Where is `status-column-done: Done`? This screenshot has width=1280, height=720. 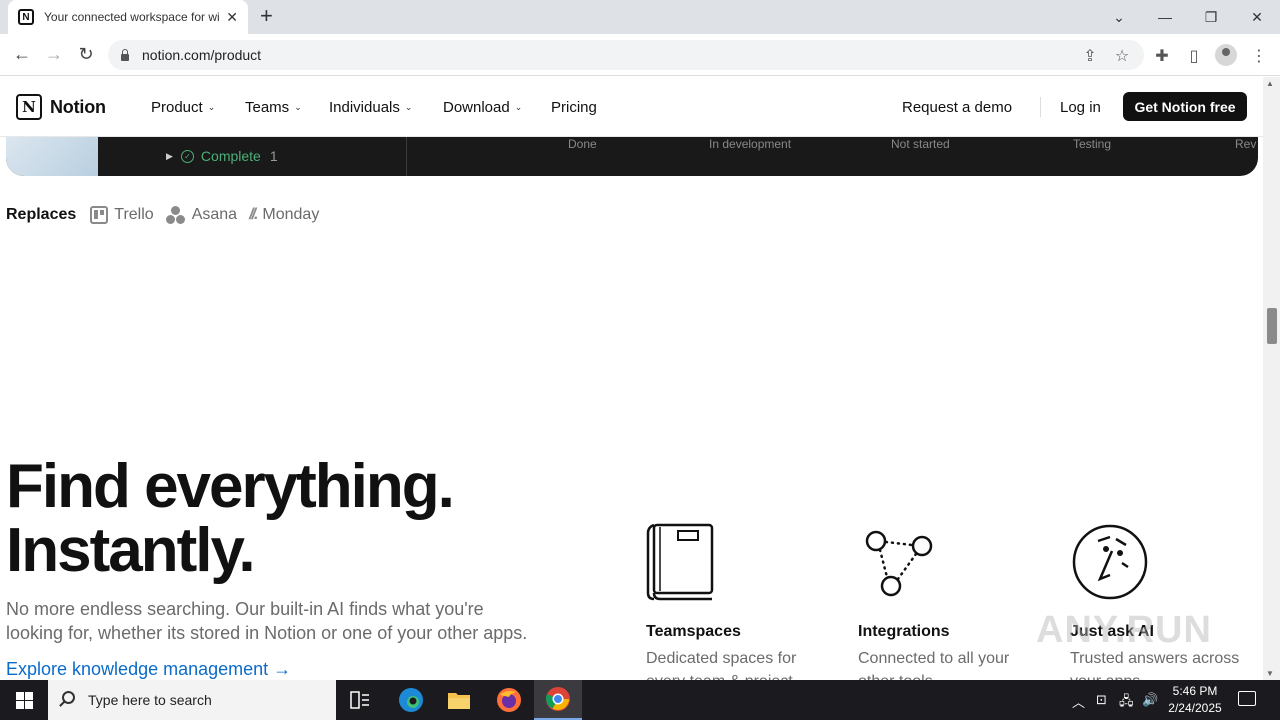
status-column-done: Done is located at coordinates (582, 144).